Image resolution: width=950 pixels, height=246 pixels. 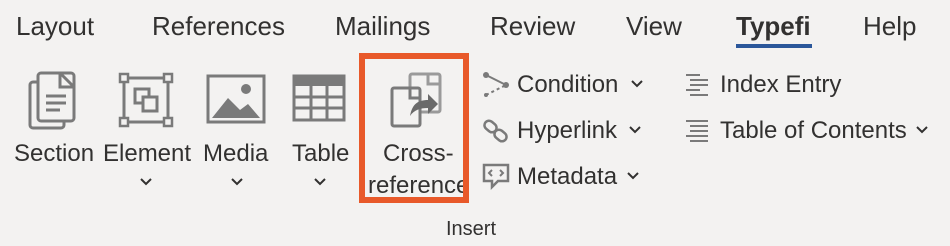 I want to click on table-of-contents-label: Table of Contents, so click(x=813, y=130).